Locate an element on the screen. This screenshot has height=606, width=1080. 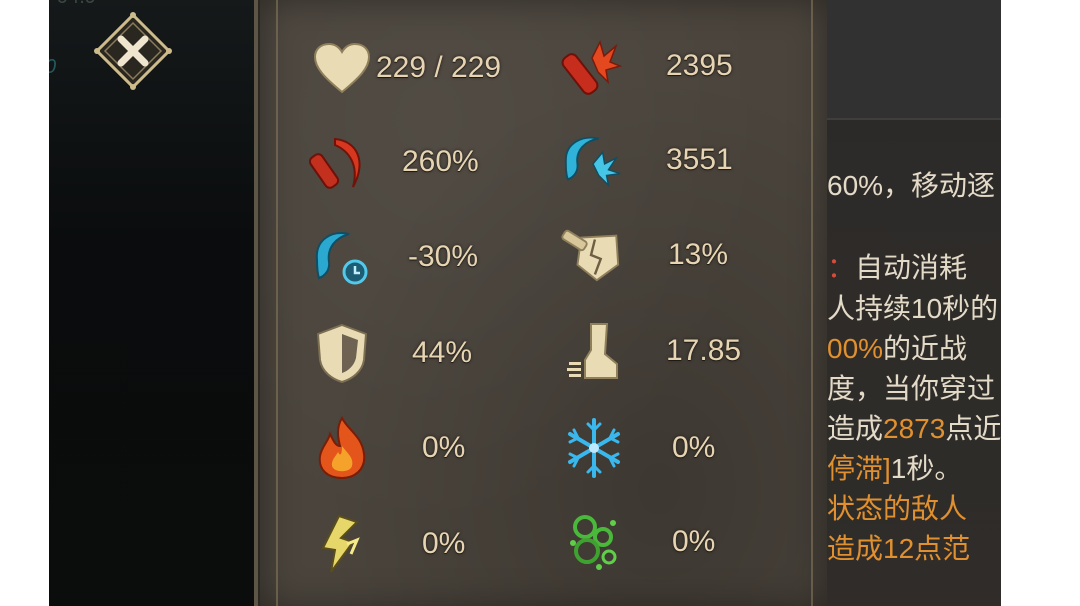
stat-poison-resist: 0% is located at coordinates (638, 542).